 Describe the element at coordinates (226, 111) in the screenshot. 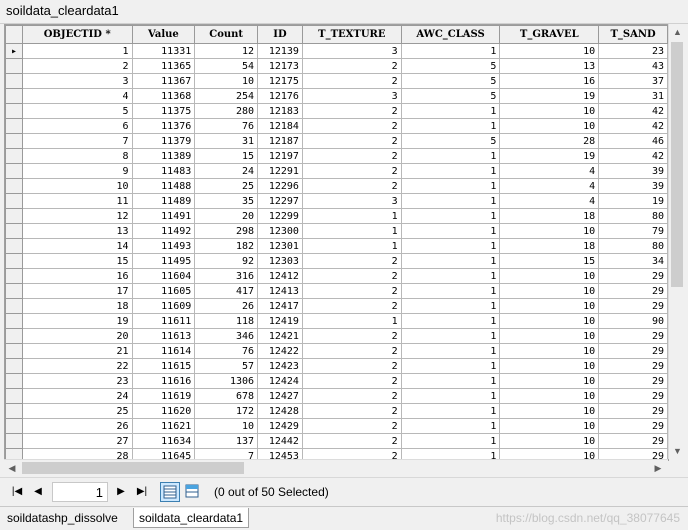

I see `table-cell: 280` at that location.